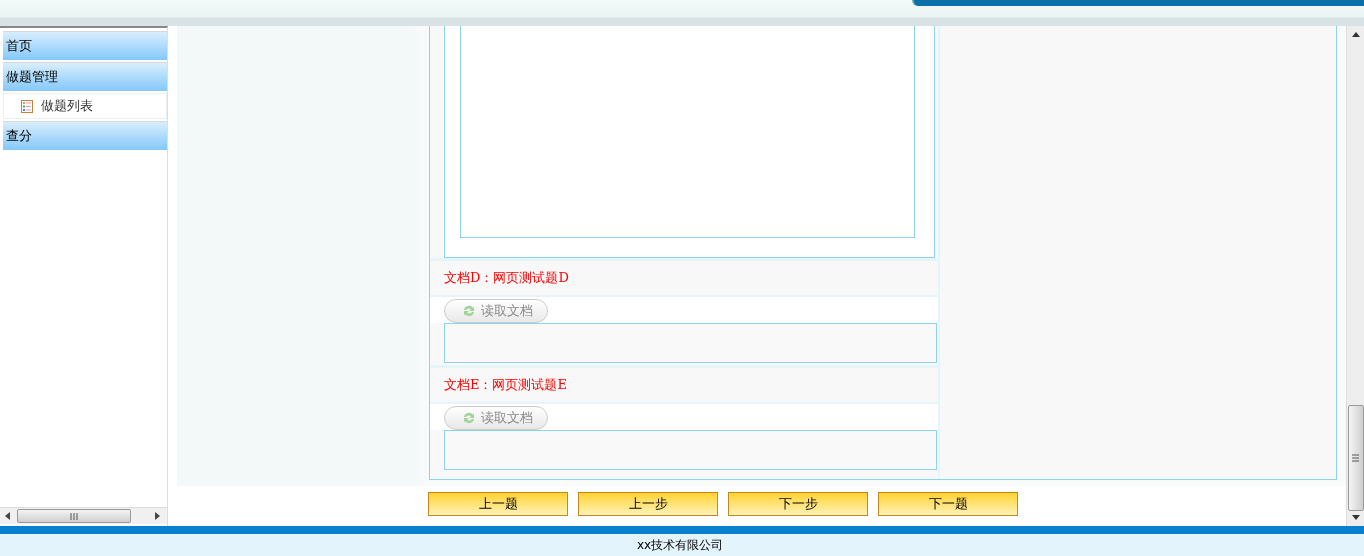  I want to click on nav-button: 上一题, so click(498, 504).